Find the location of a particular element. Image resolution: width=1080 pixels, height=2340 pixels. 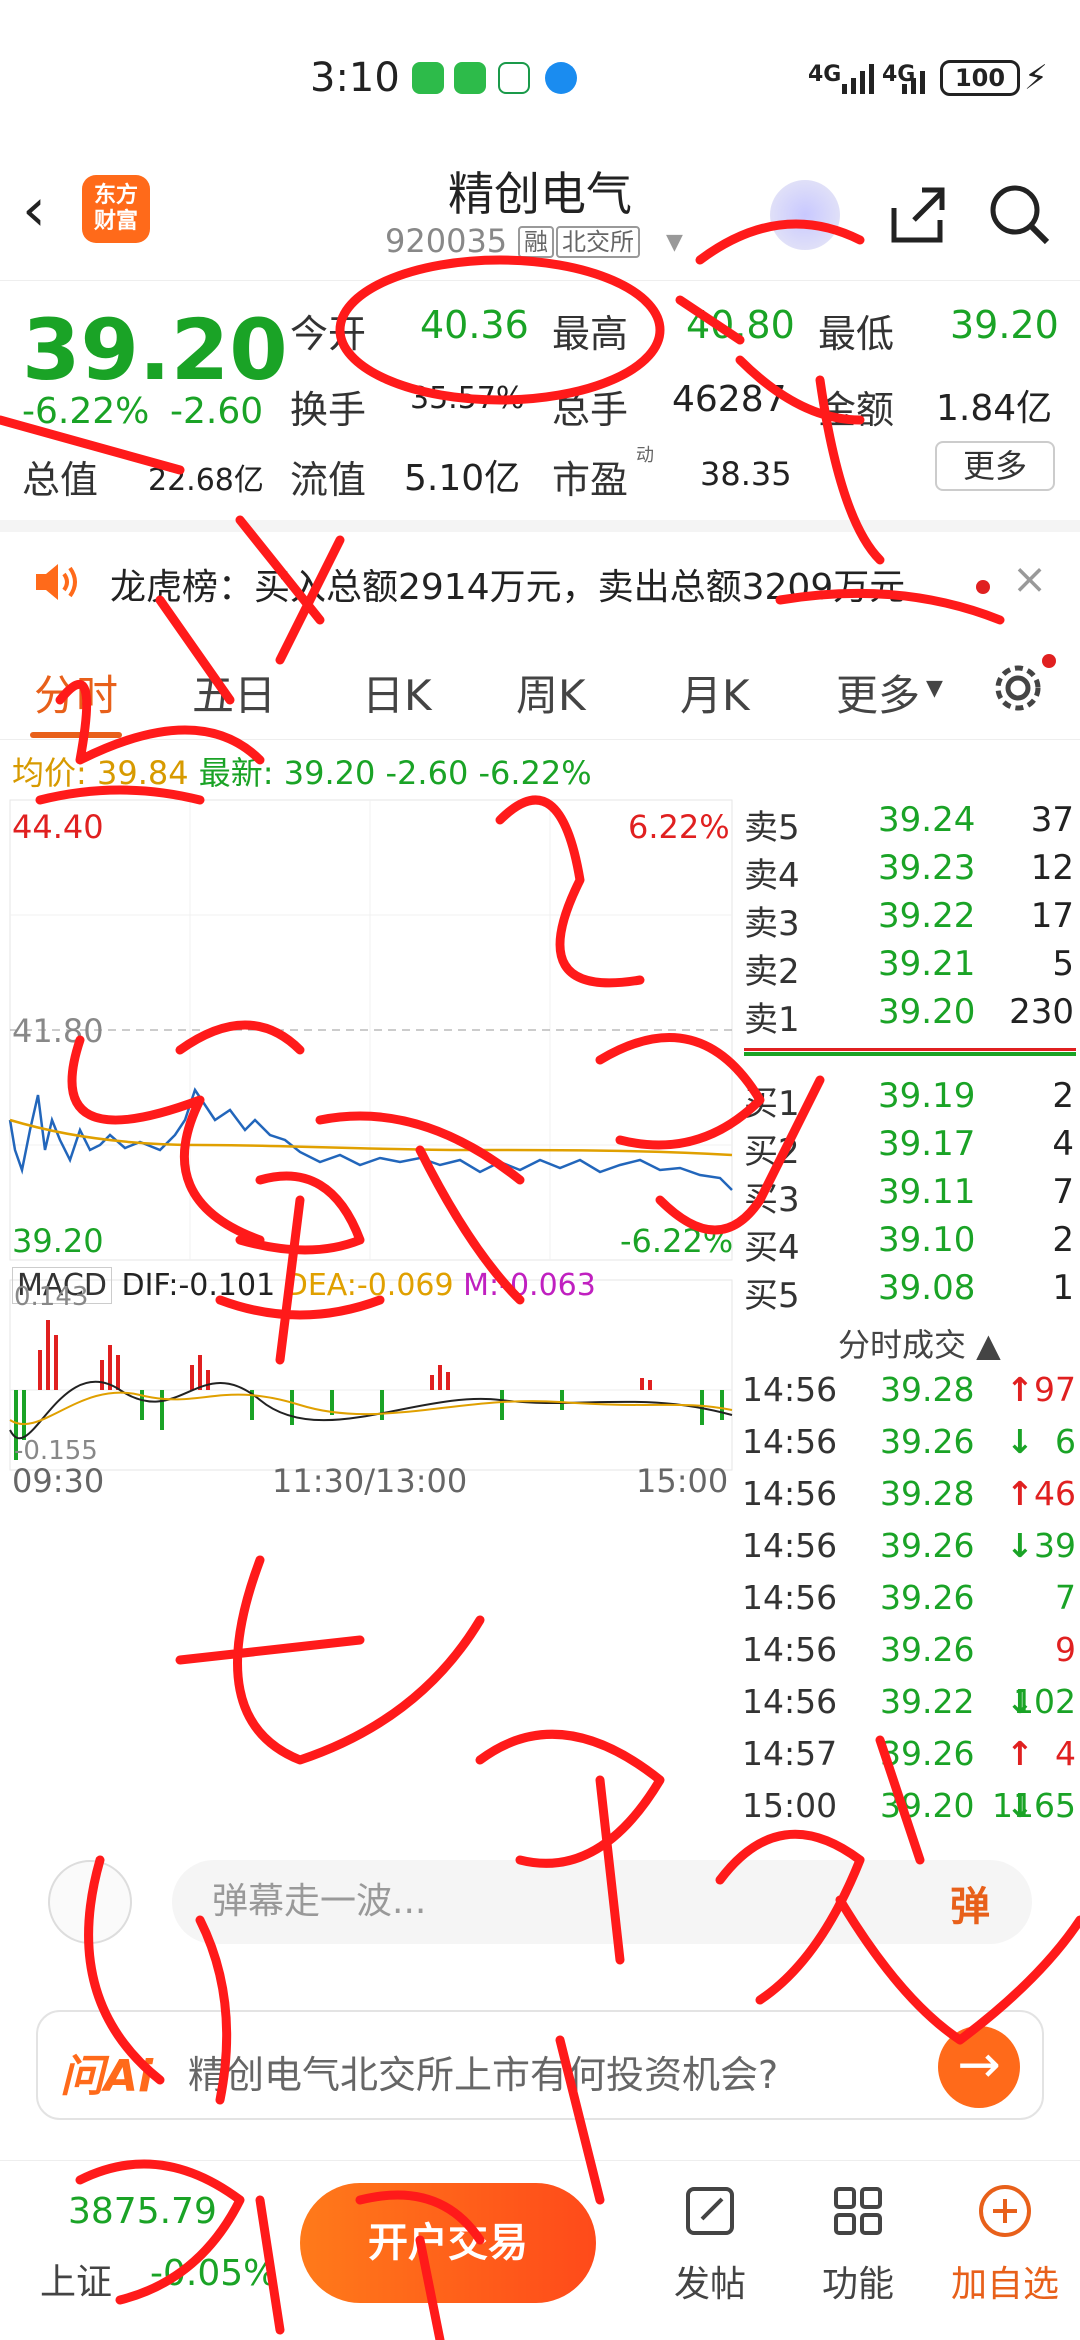

tick-time: 14:57 is located at coordinates (790, 1753).